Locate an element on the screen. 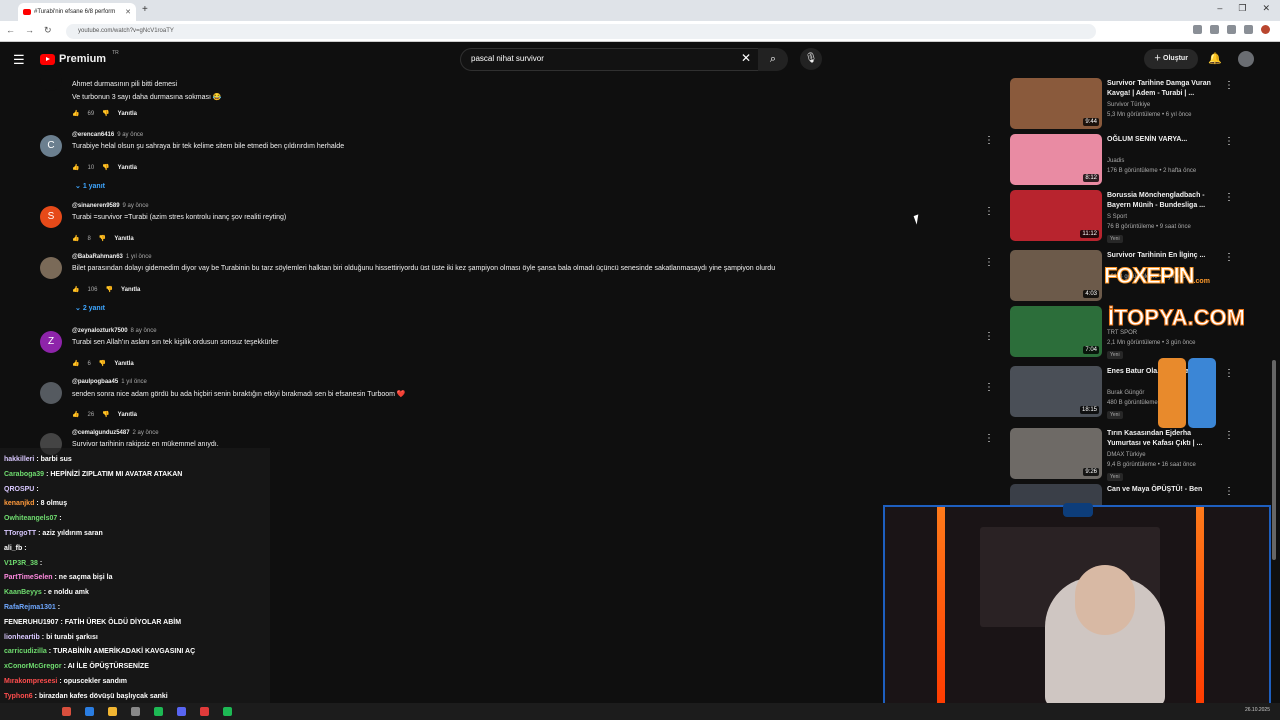 The height and width of the screenshot is (720, 1280). close-tab-icon: ✕ is located at coordinates (128, 12).